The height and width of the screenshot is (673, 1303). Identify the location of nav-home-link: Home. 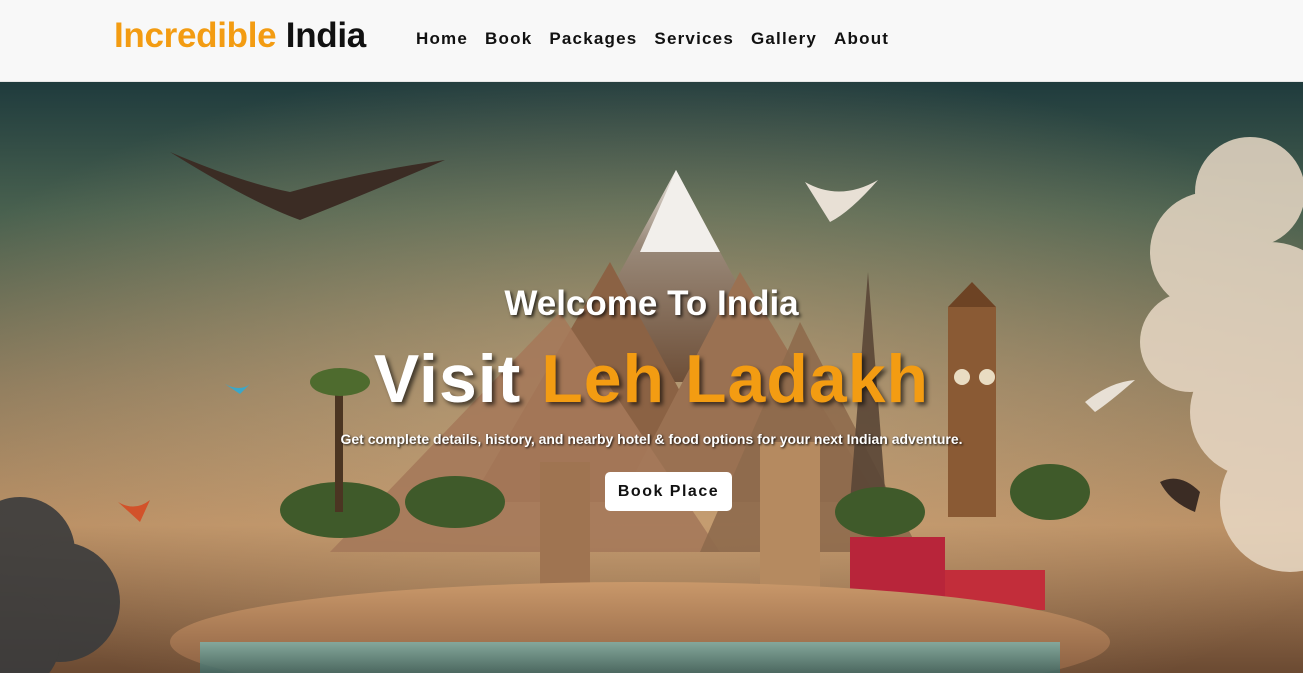
(442, 39).